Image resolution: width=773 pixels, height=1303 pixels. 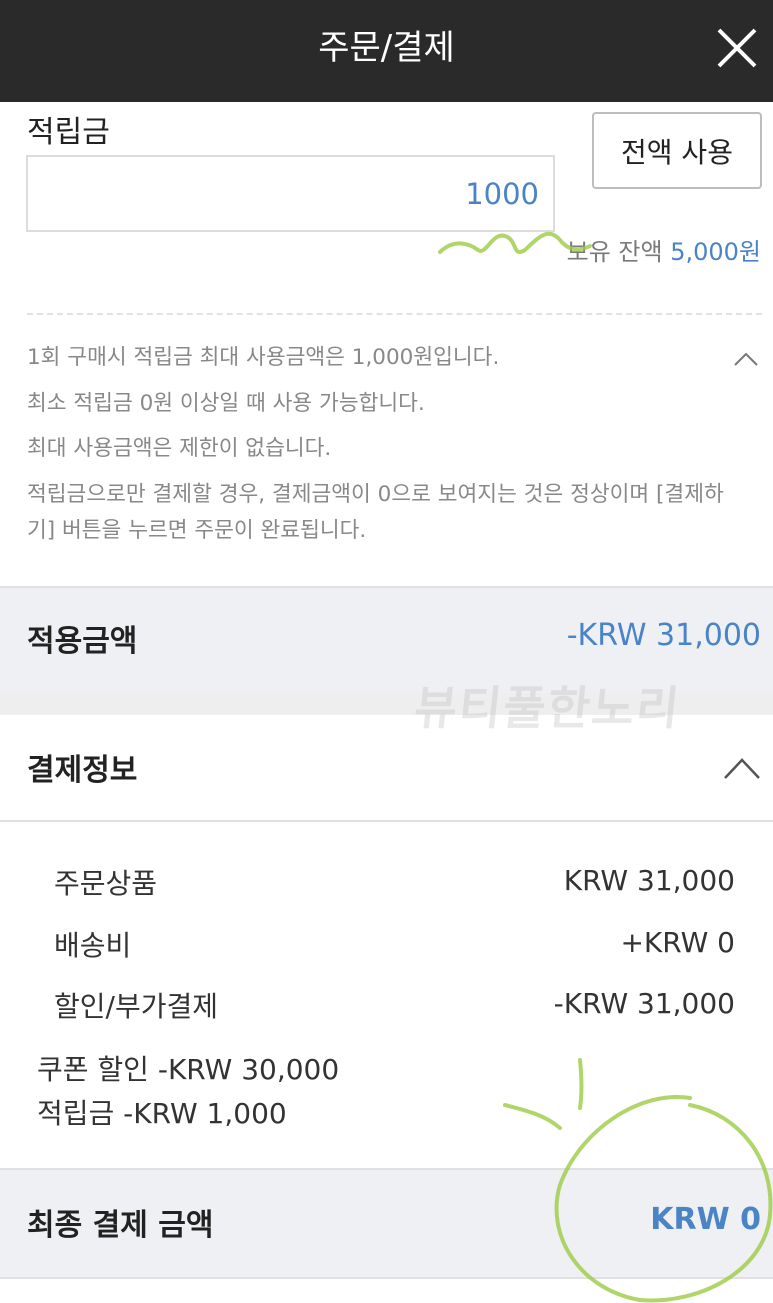 I want to click on order-items-value: KRW 31,000, so click(x=649, y=880).